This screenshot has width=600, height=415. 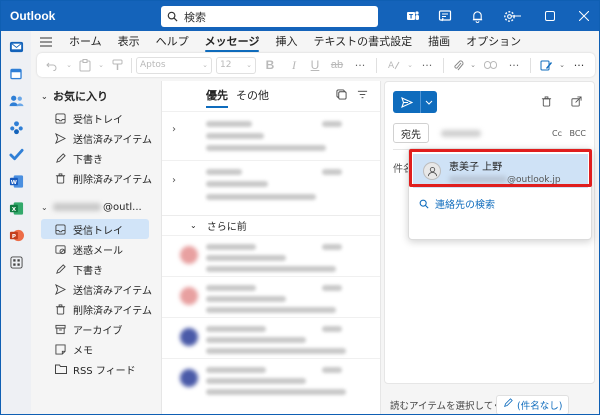 I want to click on pop-out-icon, so click(x=576, y=103).